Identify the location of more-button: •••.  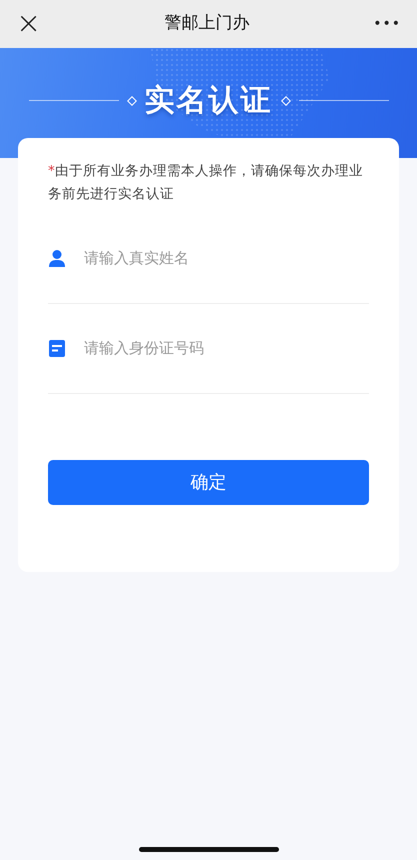
(387, 24).